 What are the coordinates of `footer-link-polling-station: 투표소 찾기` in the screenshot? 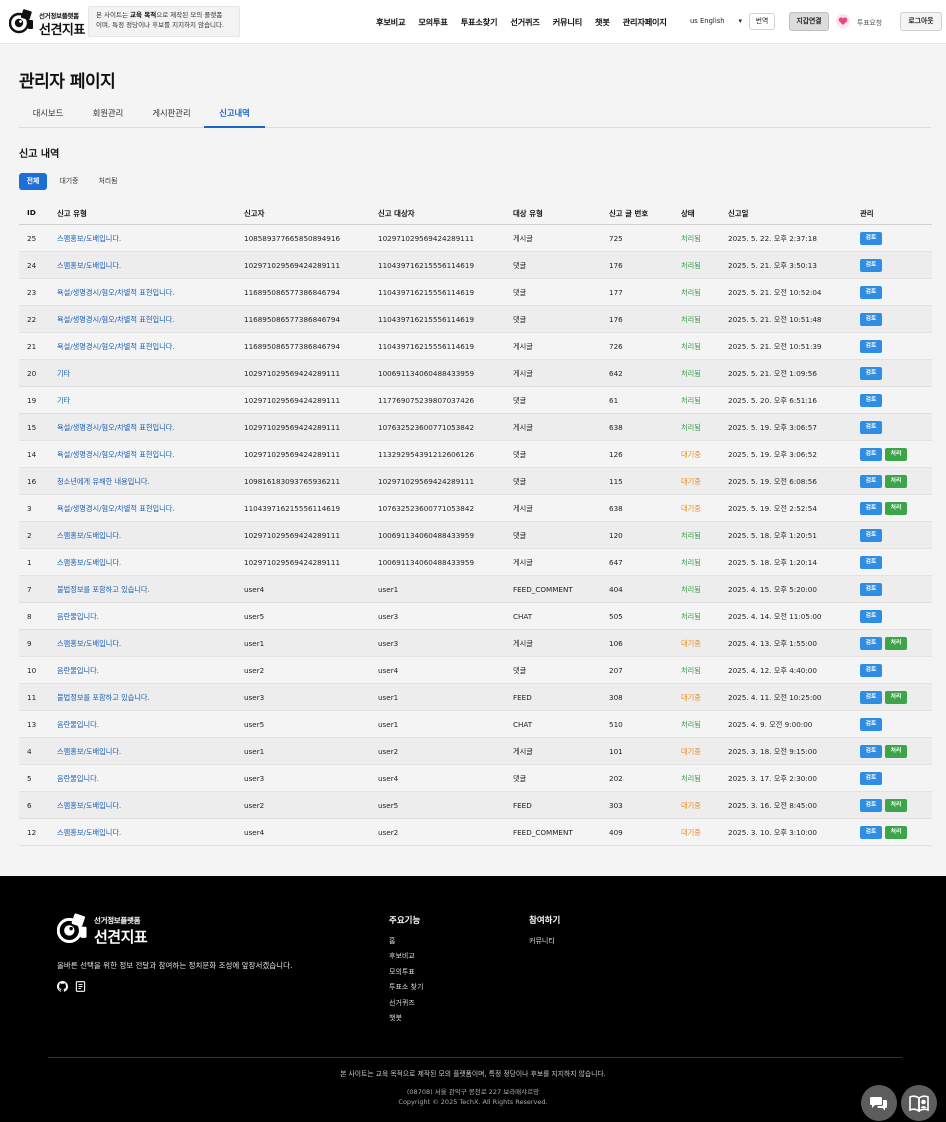 It's located at (406, 987).